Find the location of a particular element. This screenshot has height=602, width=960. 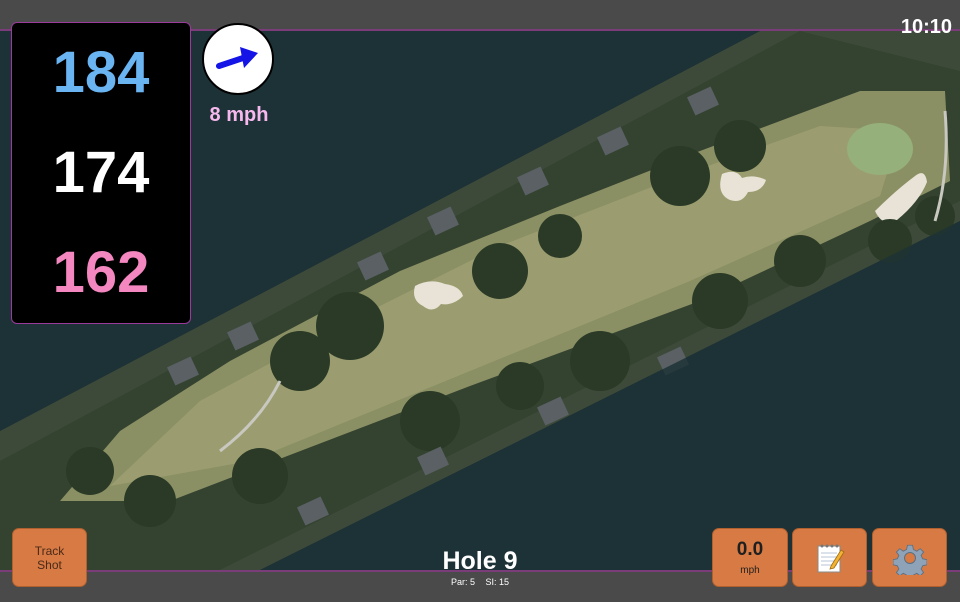

scorecard-notes-button is located at coordinates (829, 557).